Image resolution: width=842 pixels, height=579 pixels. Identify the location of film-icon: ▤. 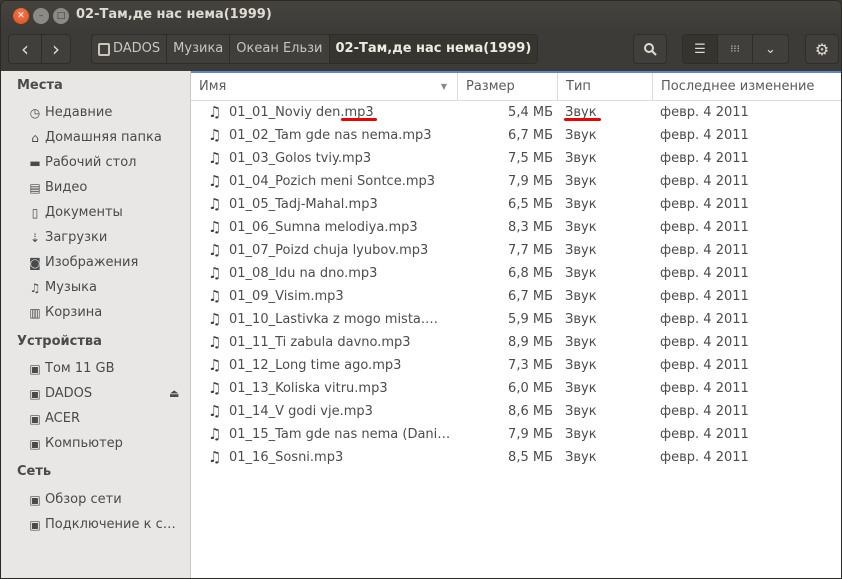
(35, 187).